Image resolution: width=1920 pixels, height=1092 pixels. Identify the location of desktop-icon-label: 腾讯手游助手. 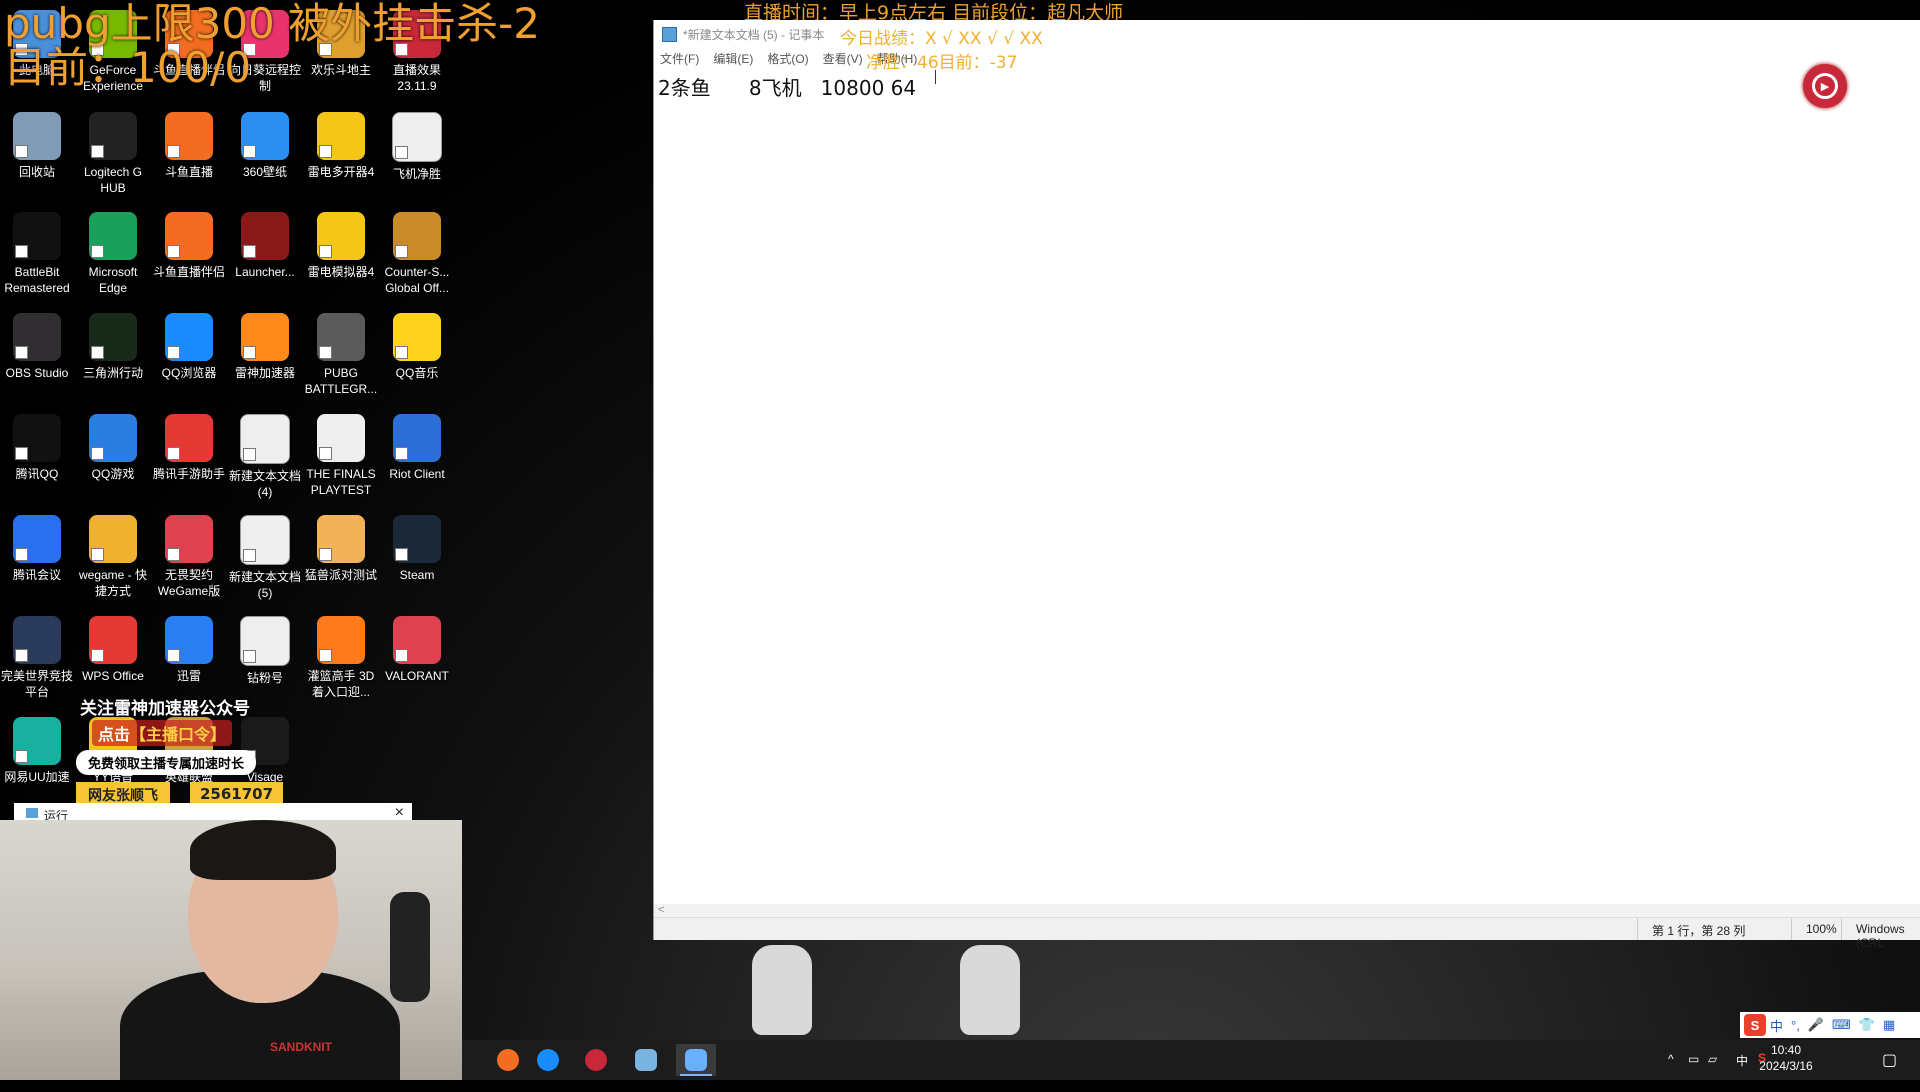
(188, 474).